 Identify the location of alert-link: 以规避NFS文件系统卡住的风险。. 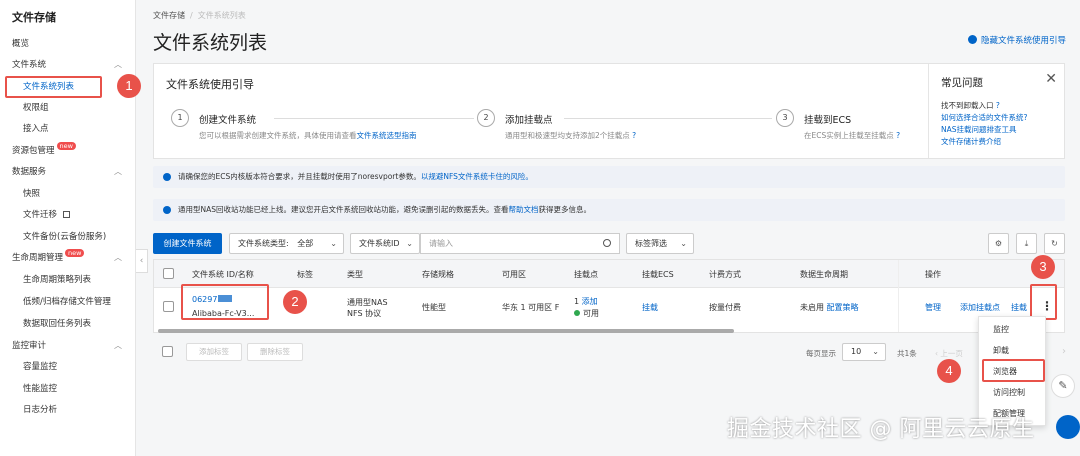
(477, 176).